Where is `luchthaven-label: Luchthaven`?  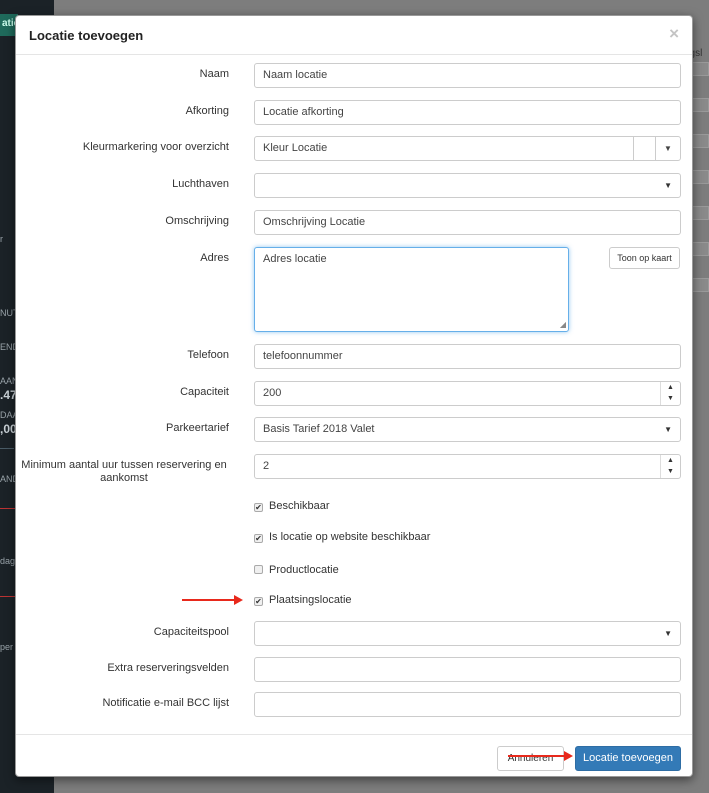
luchthaven-label: Luchthaven is located at coordinates (200, 184).